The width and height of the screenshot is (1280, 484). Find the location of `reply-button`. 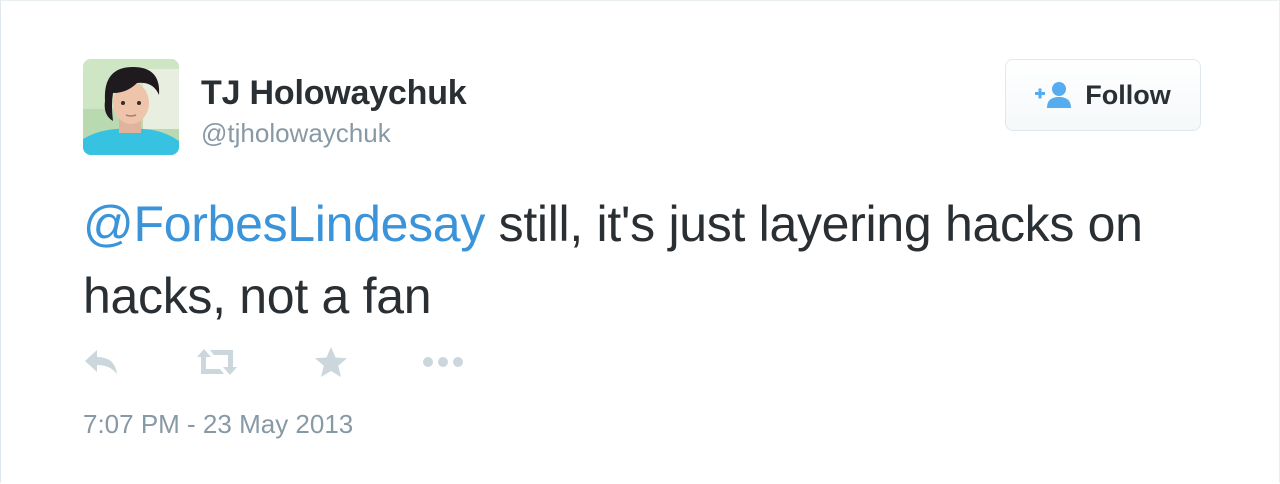

reply-button is located at coordinates (103, 362).